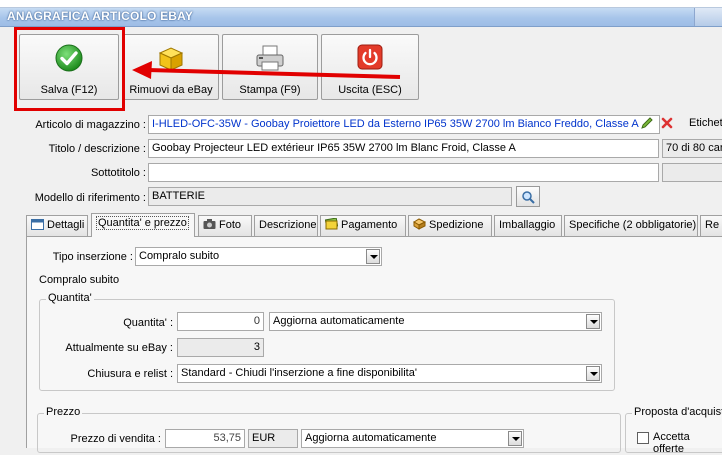  Describe the element at coordinates (92, 257) in the screenshot. I see `insertion-type-label: Tipo inserzione :` at that location.